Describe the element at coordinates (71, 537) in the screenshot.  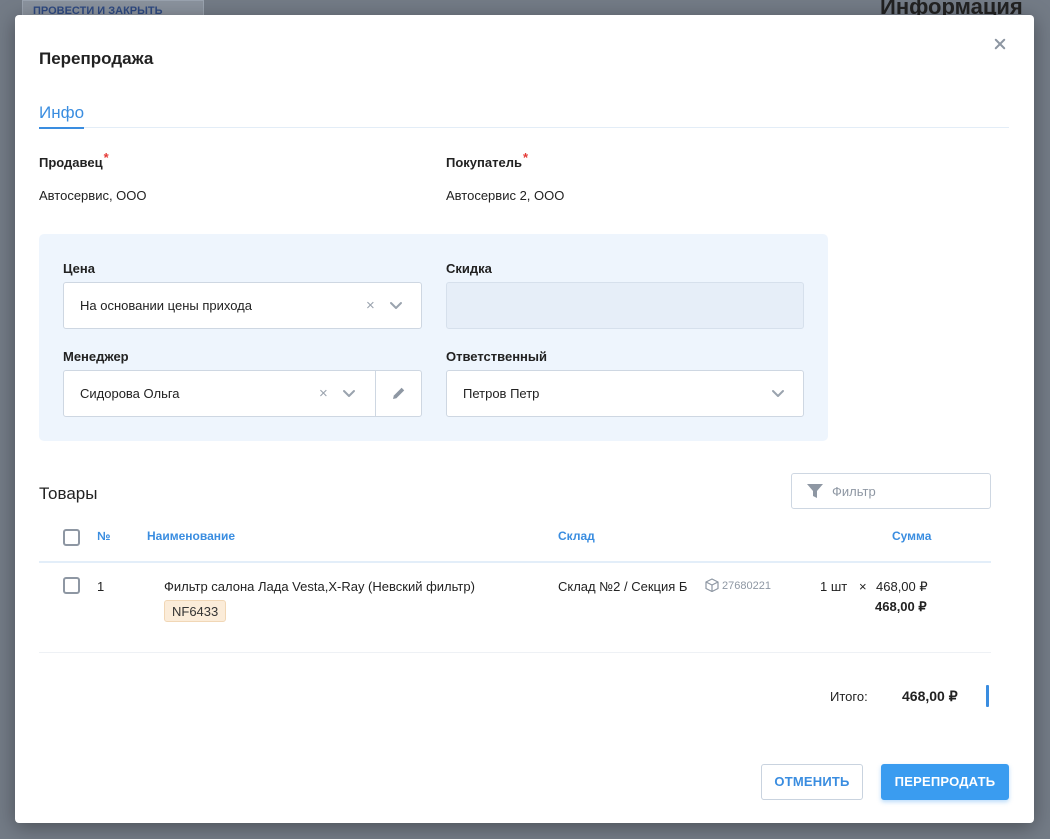
I see `select-all-checkbox` at that location.